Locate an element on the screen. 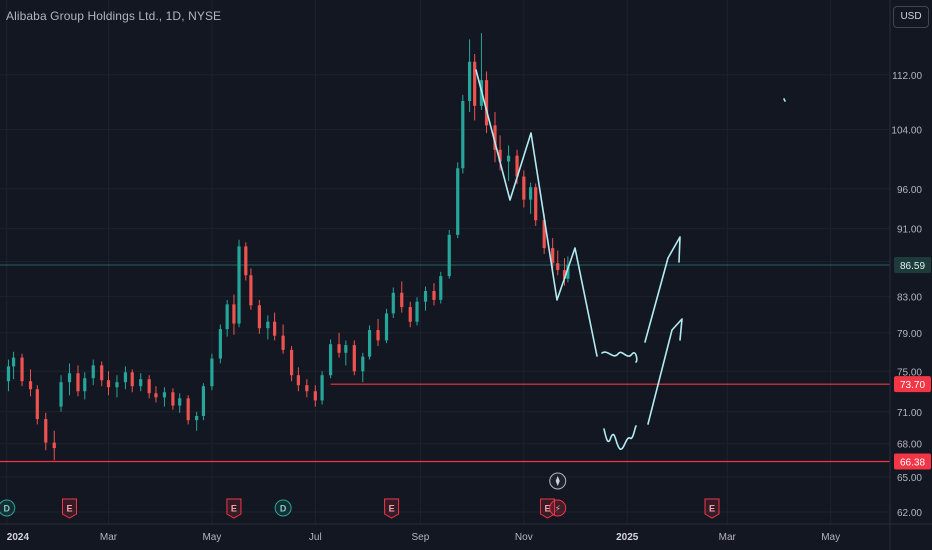  y-tick-label: 62.00 is located at coordinates (909, 513).